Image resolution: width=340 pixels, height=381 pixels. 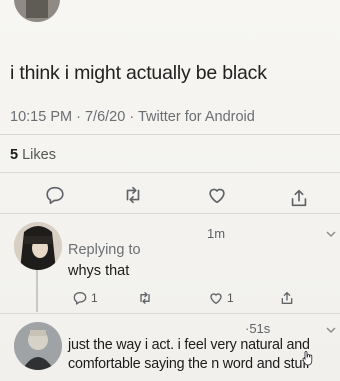 What do you see at coordinates (39, 155) in the screenshot?
I see `likes-label: Likes` at bounding box center [39, 155].